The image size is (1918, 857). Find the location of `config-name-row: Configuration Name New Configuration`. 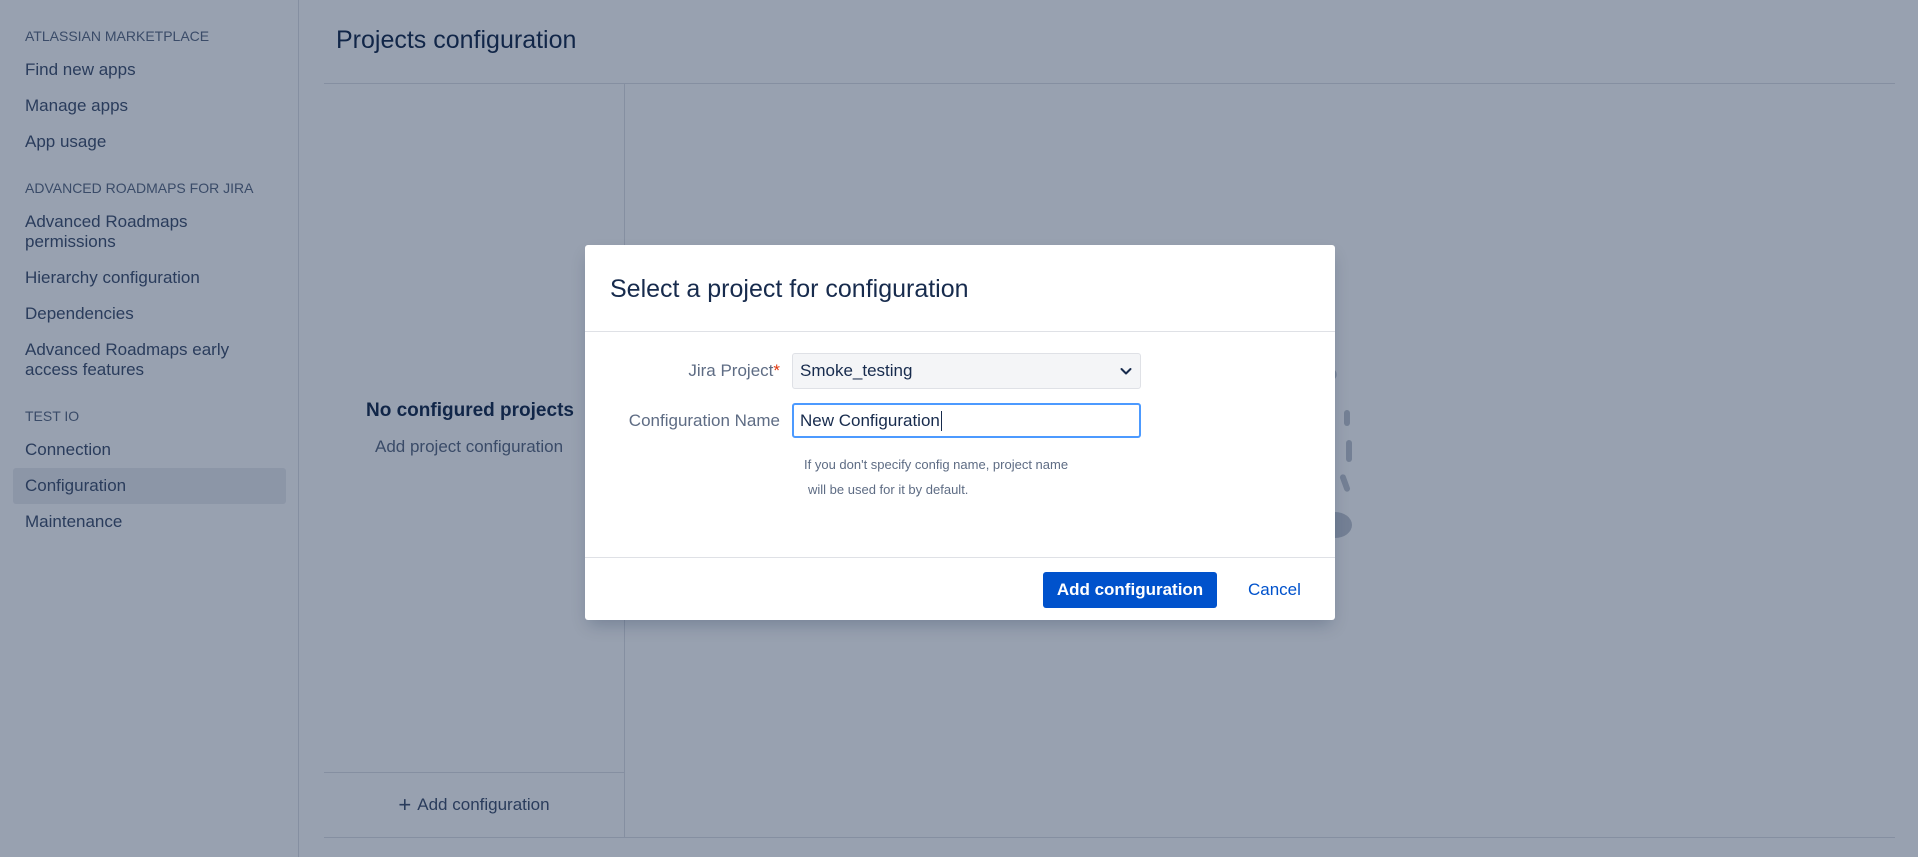

config-name-row: Configuration Name New Configuration is located at coordinates (863, 420).